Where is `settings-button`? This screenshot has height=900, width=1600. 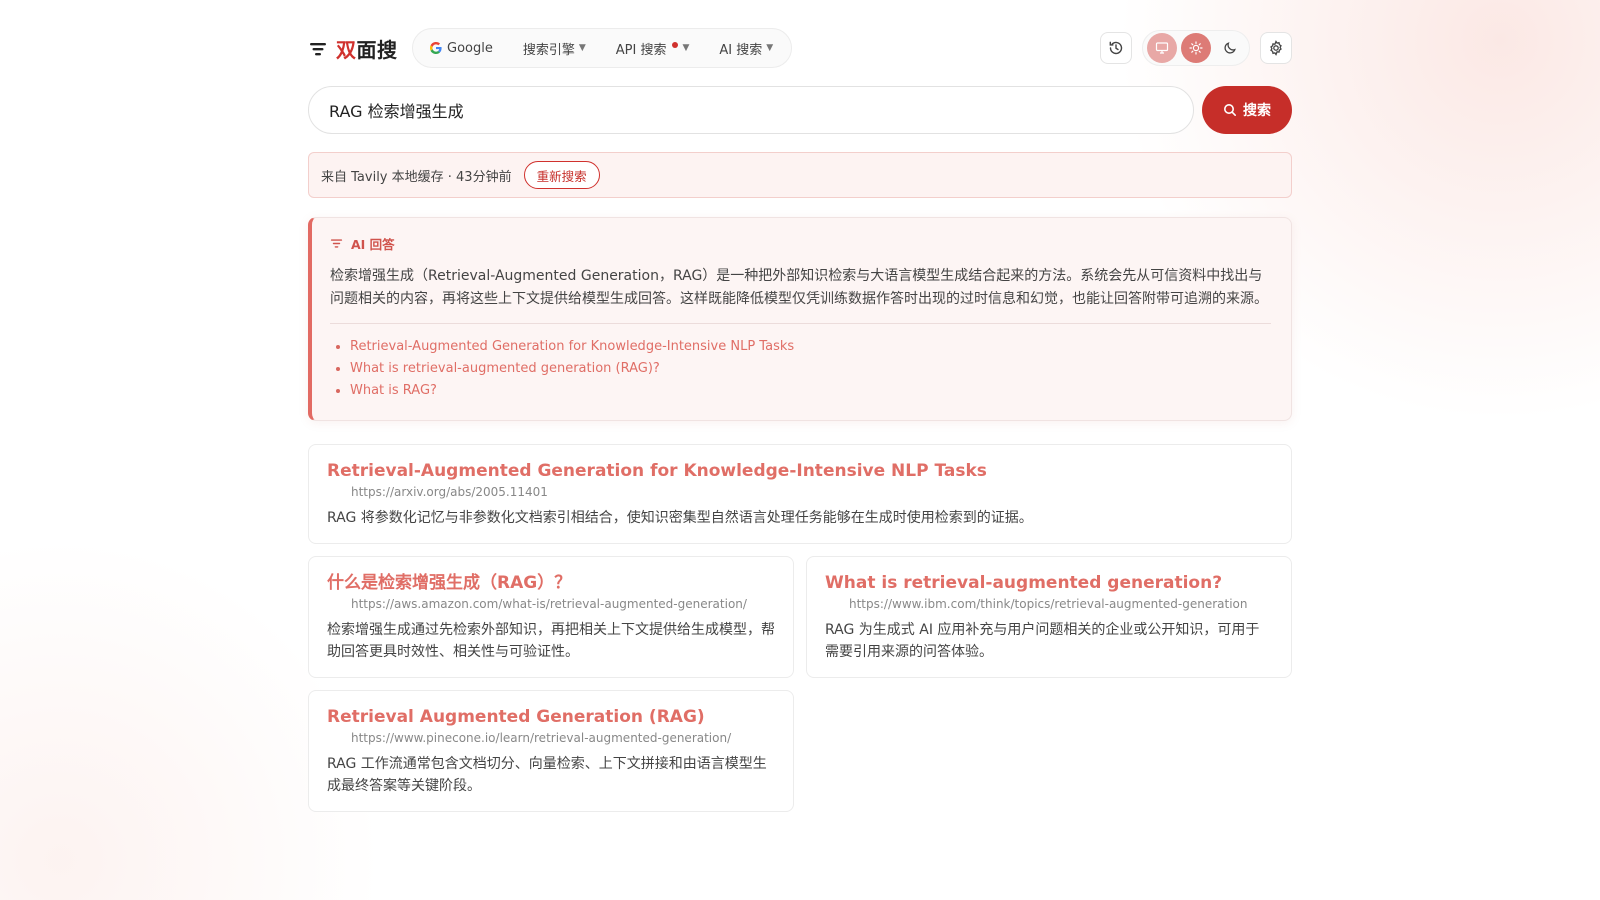
settings-button is located at coordinates (1276, 48).